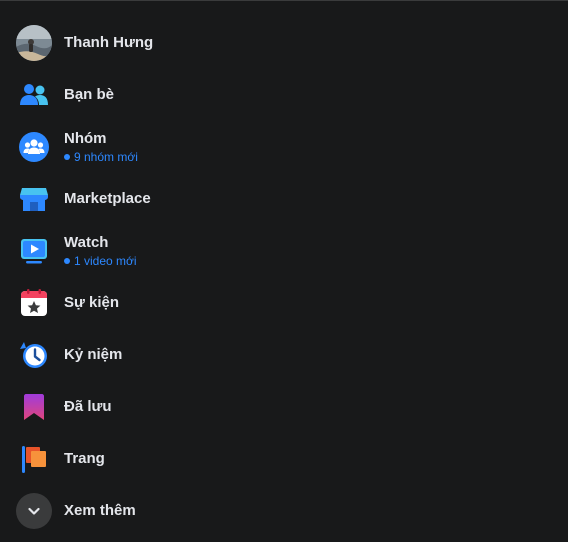 This screenshot has height=542, width=568. What do you see at coordinates (89, 94) in the screenshot?
I see `friends-label: Bạn bè` at bounding box center [89, 94].